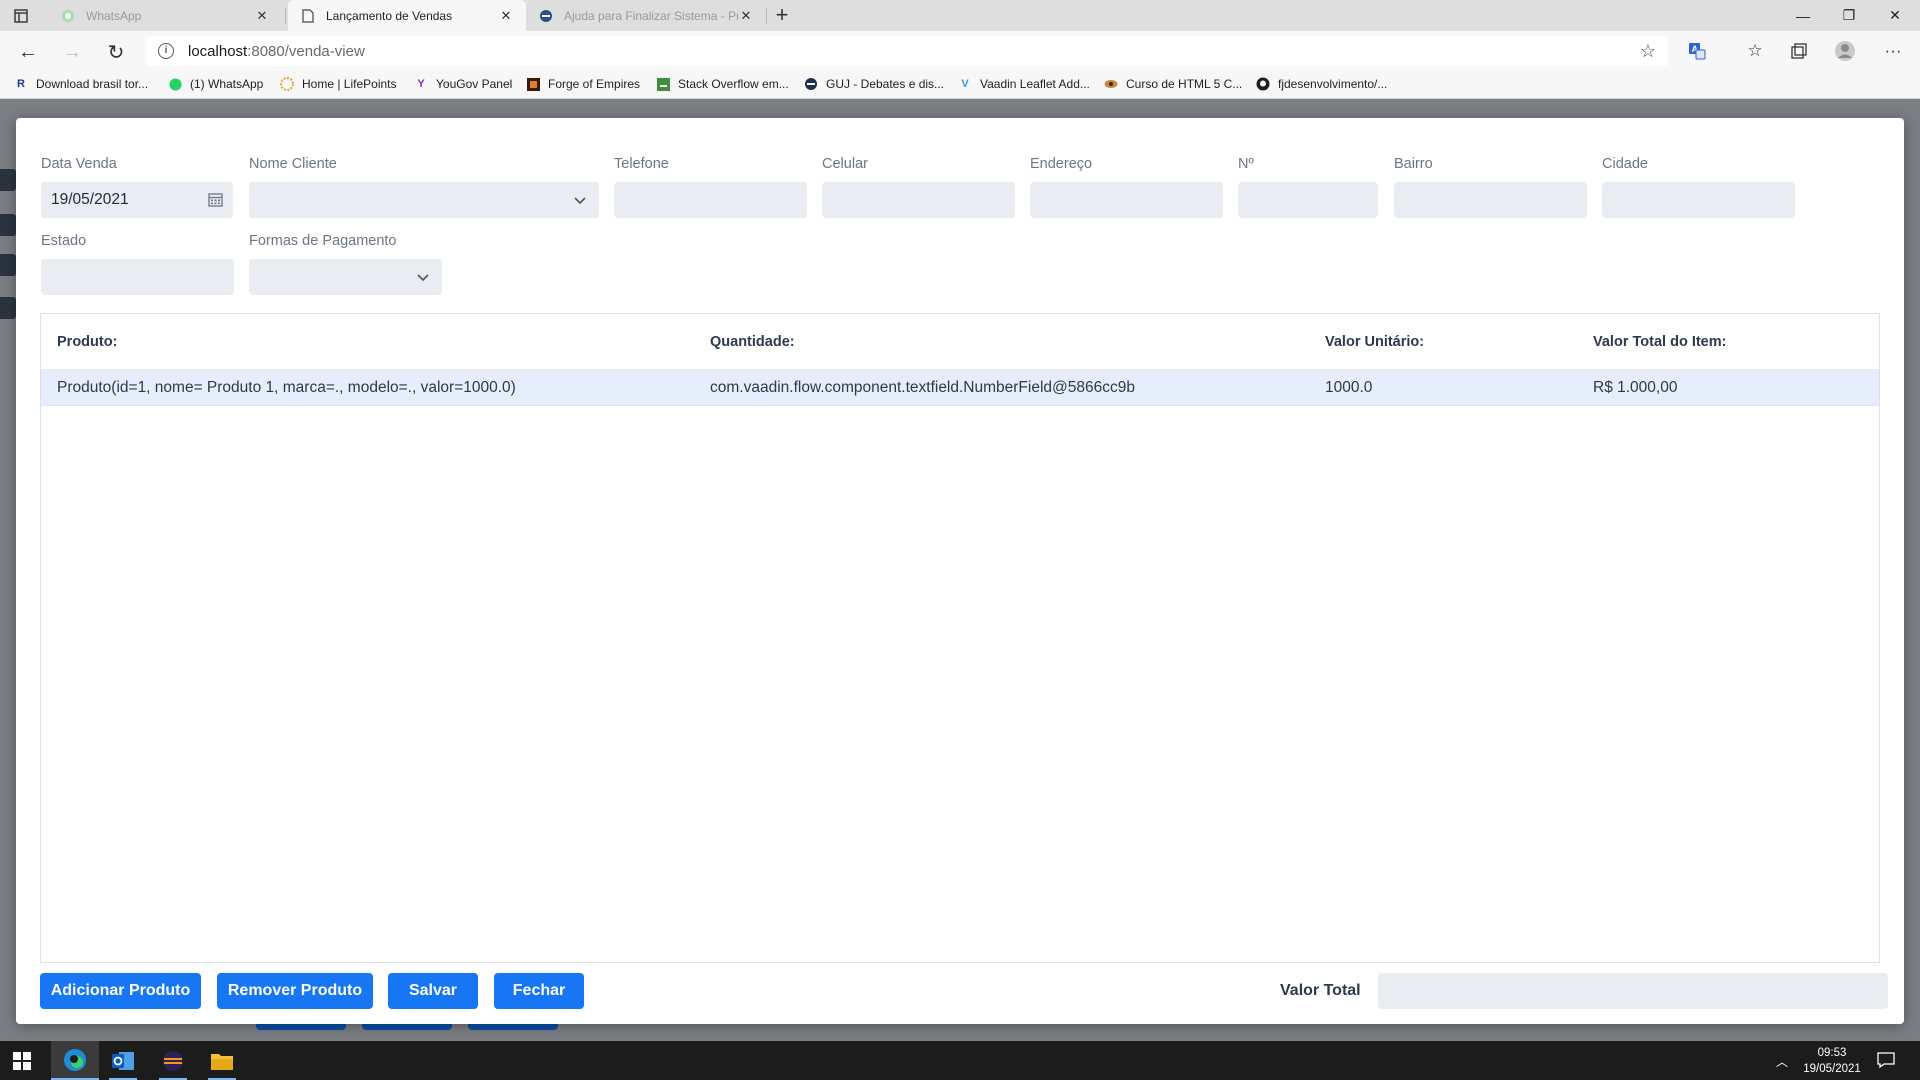 The image size is (1920, 1080). Describe the element at coordinates (533, 84) in the screenshot. I see `forge-of-empires-icon` at that location.